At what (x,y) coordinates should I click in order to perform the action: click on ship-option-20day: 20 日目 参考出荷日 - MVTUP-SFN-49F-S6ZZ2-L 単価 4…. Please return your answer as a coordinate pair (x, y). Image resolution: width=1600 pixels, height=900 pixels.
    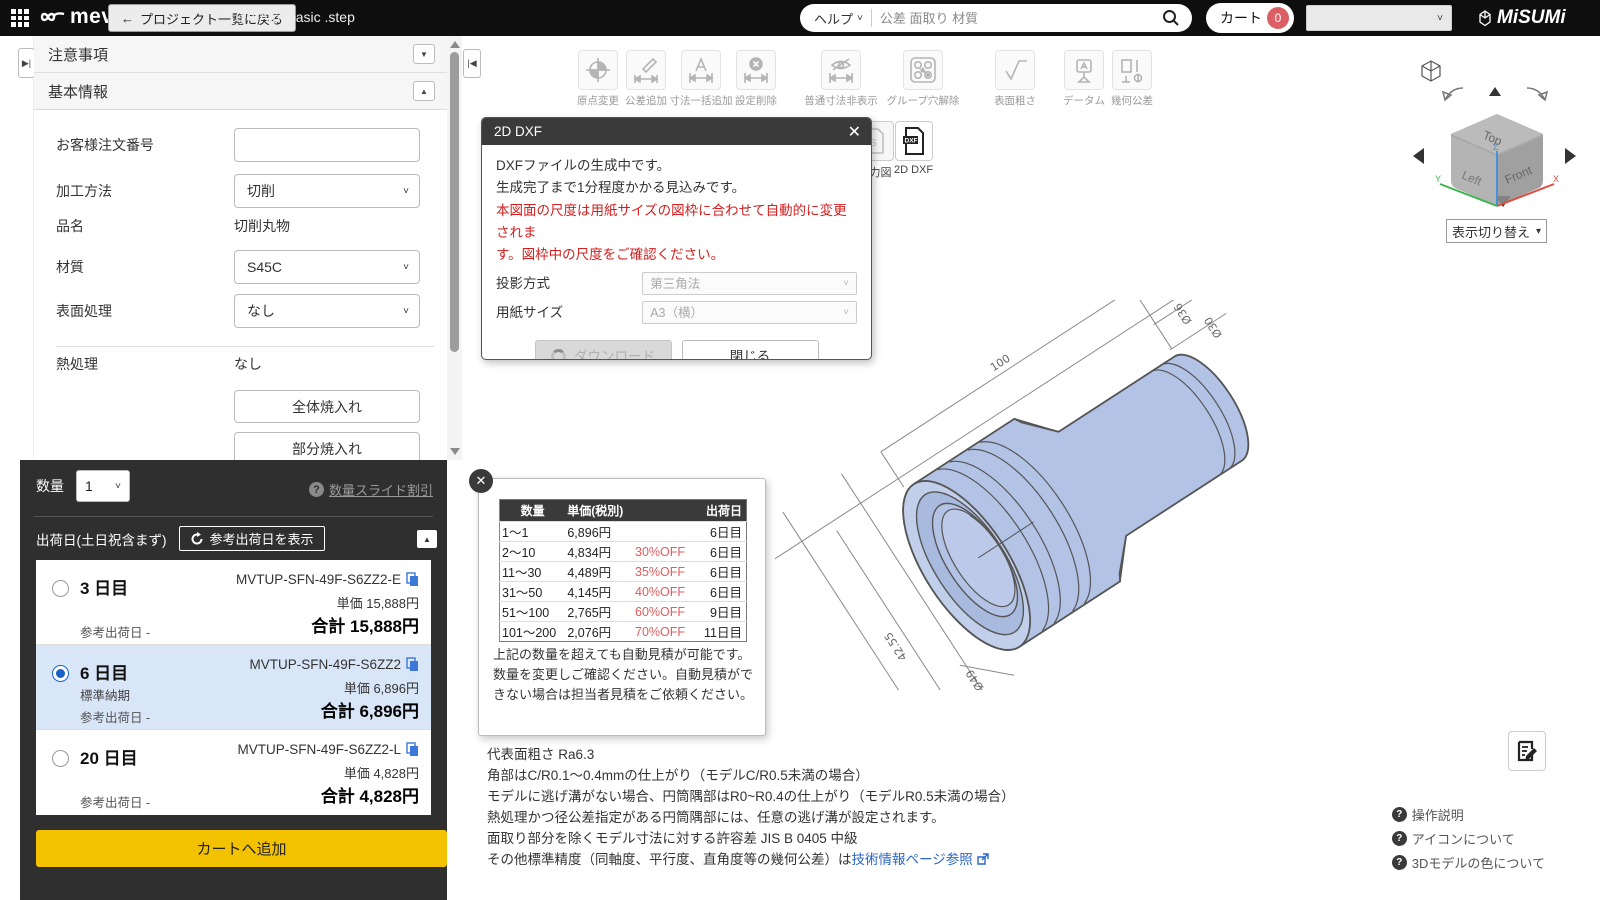
    Looking at the image, I should click on (233, 772).